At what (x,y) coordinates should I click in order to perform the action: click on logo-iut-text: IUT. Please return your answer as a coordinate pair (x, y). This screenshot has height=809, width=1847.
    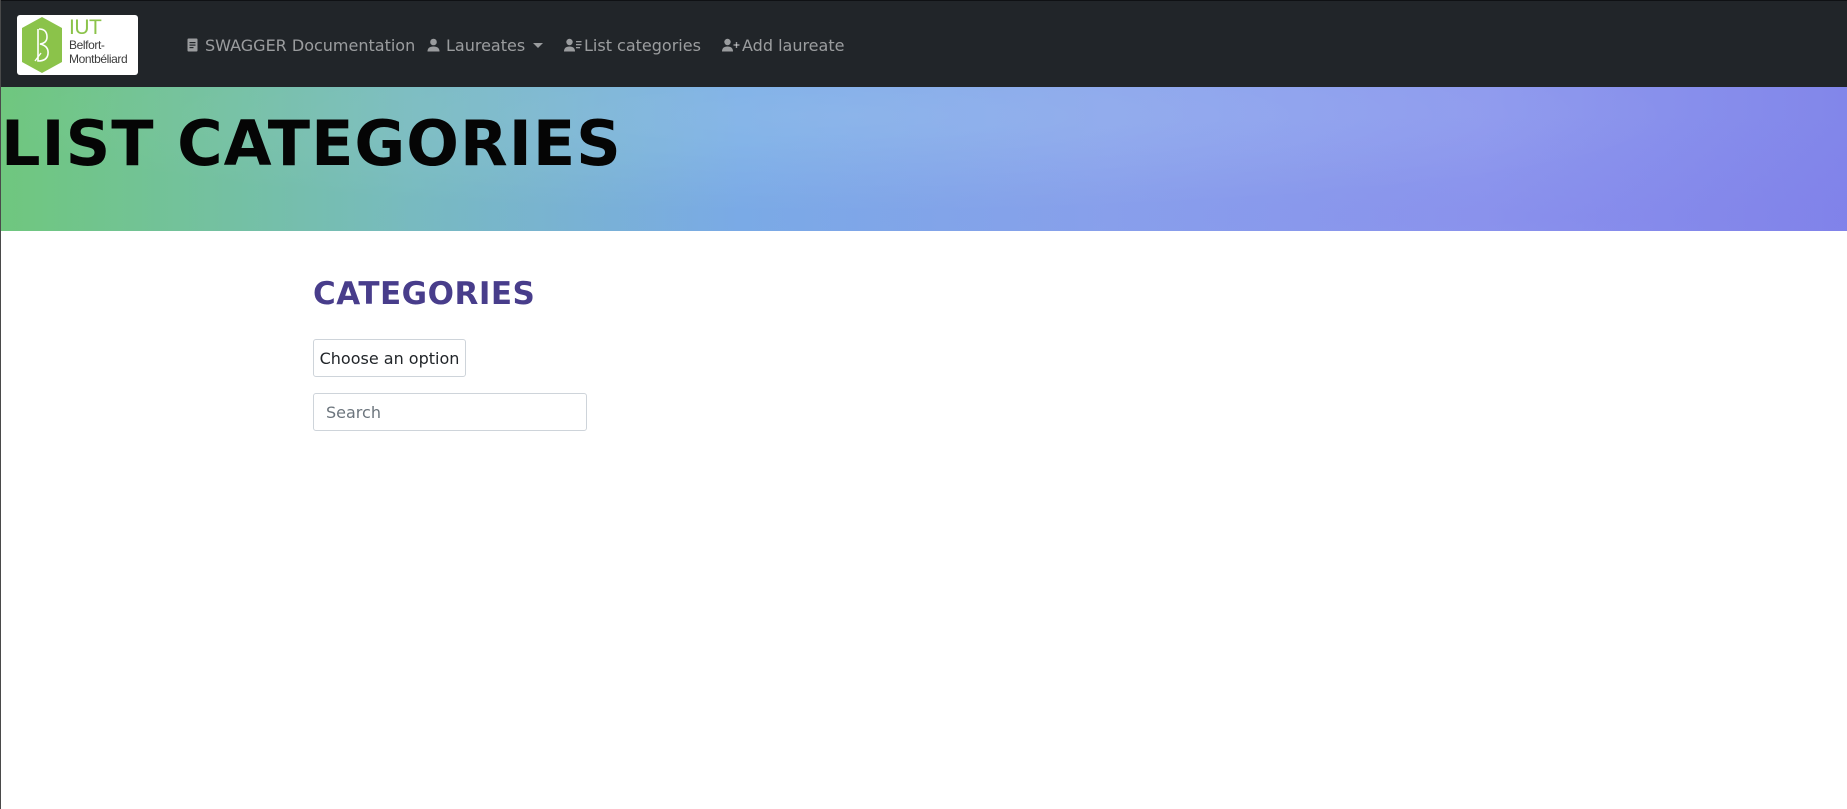
    Looking at the image, I should click on (85, 27).